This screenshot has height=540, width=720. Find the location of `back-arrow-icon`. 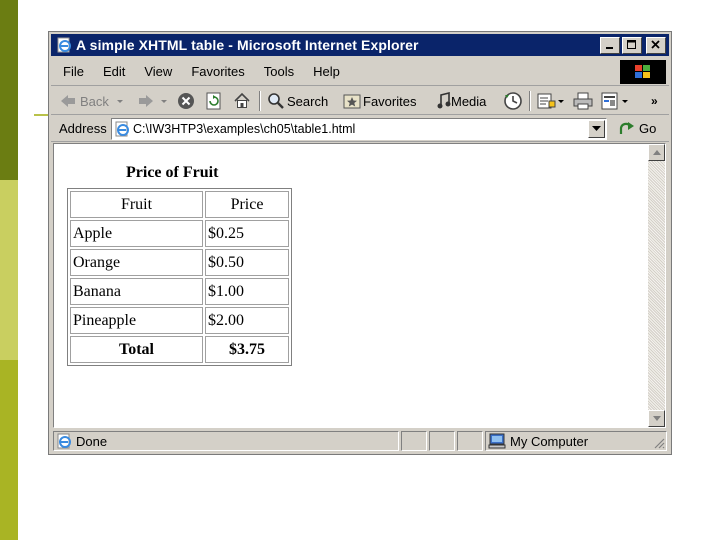

back-arrow-icon is located at coordinates (68, 101).